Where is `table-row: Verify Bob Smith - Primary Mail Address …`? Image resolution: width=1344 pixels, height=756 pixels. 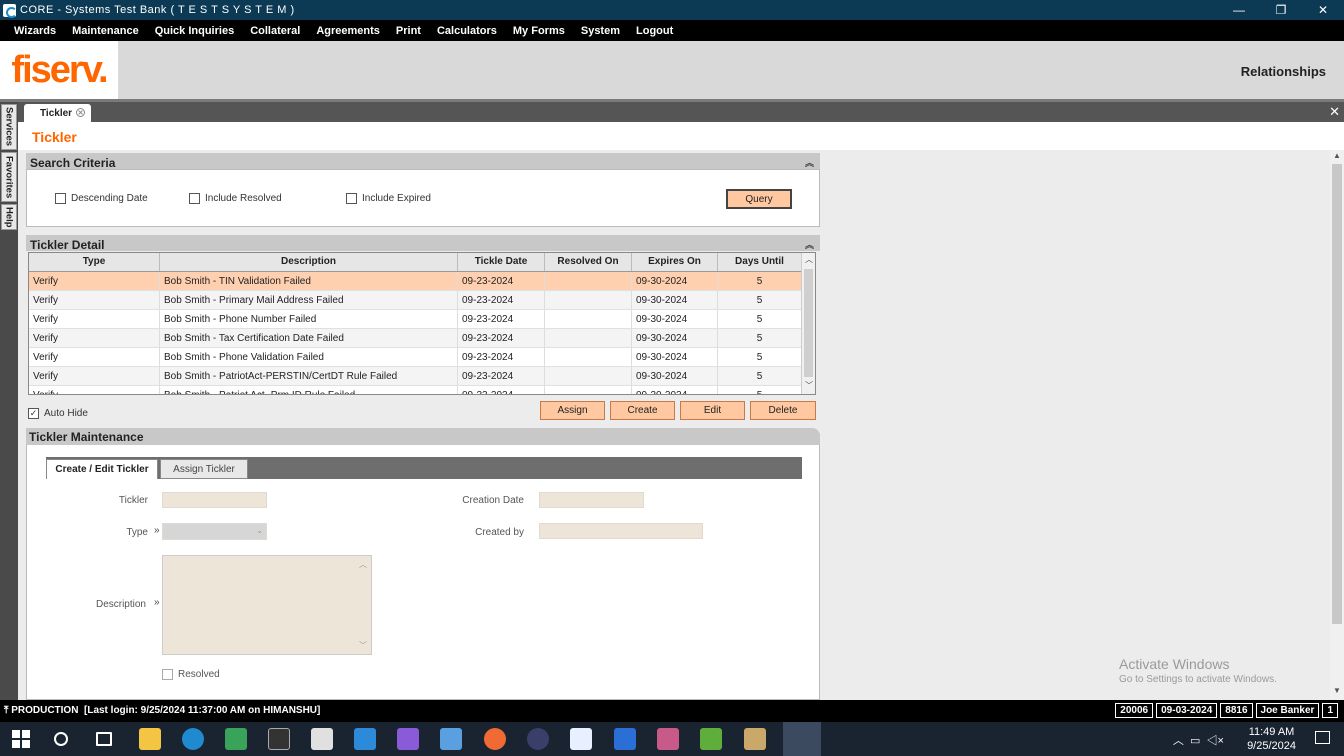 table-row: Verify Bob Smith - Primary Mail Address … is located at coordinates (415, 300).